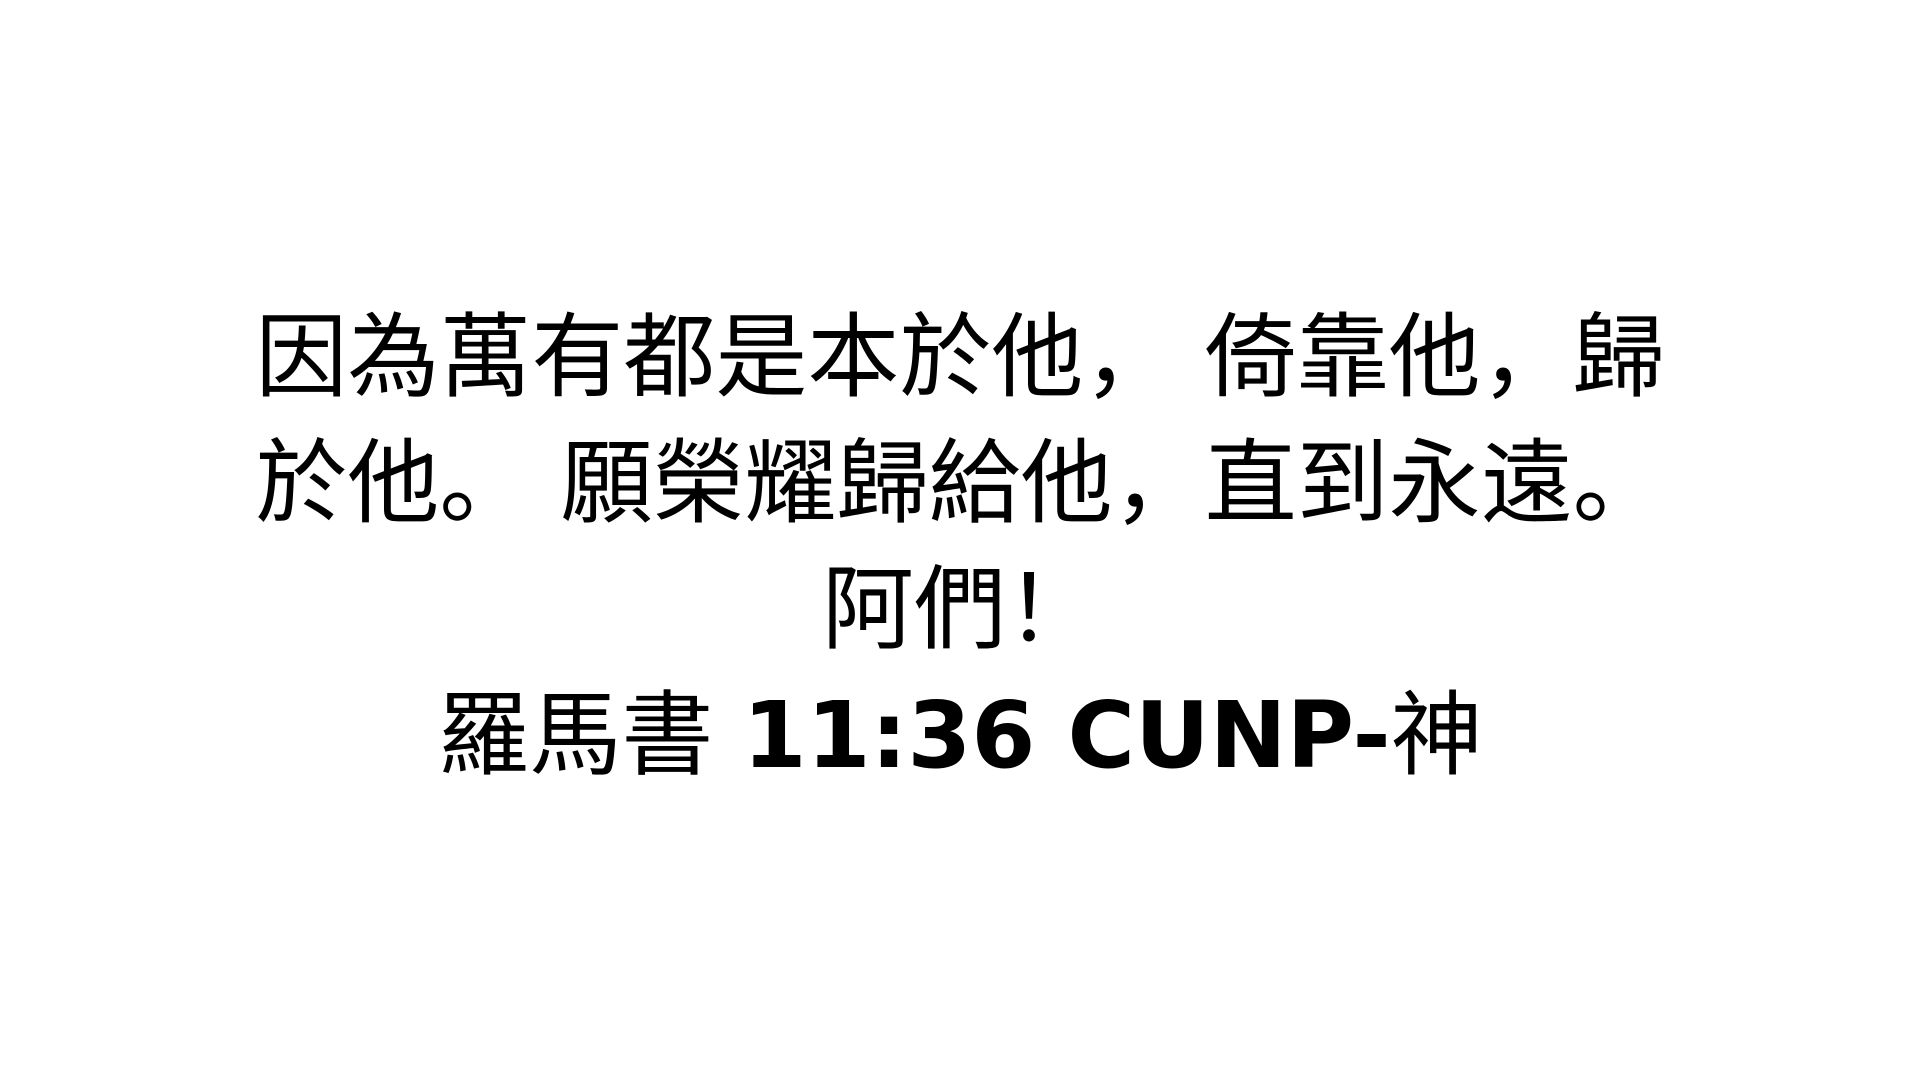  What do you see at coordinates (959, 609) in the screenshot?
I see `verse-line-3: 阿們！` at bounding box center [959, 609].